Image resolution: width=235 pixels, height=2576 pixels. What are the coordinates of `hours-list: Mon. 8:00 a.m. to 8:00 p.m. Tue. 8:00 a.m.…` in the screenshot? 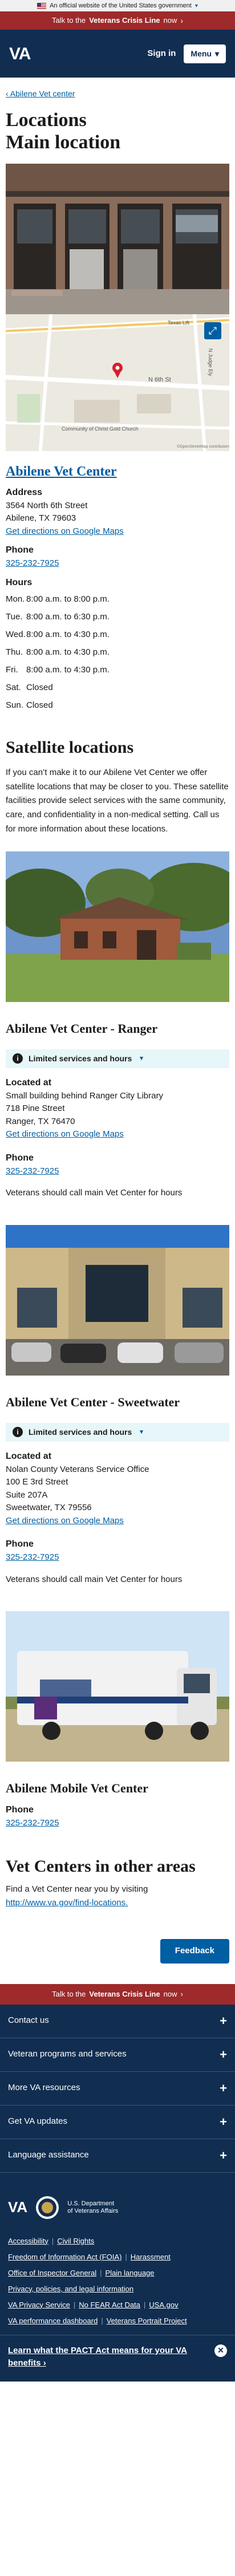 It's located at (117, 653).